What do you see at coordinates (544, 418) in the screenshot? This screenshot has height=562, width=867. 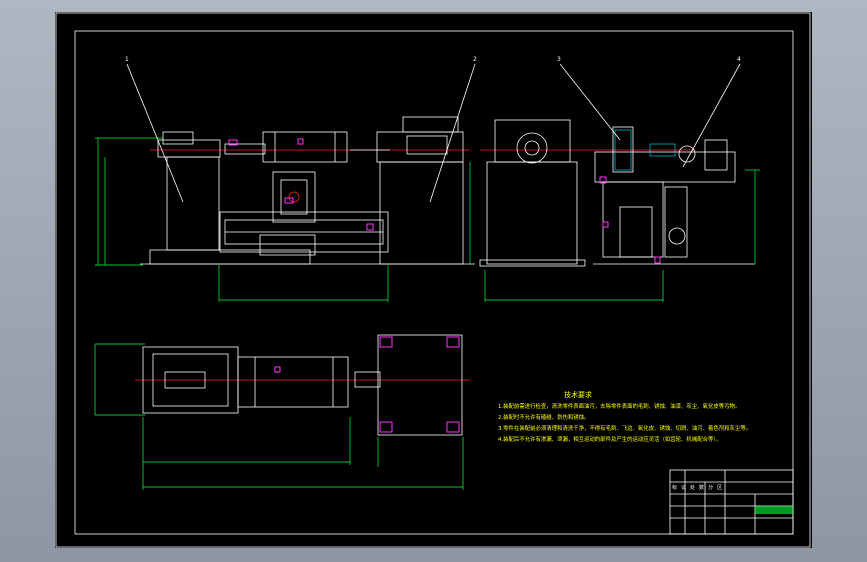 I see `note-line-2: 2.装配时不允许有磕碰、划伤和锈蚀。` at bounding box center [544, 418].